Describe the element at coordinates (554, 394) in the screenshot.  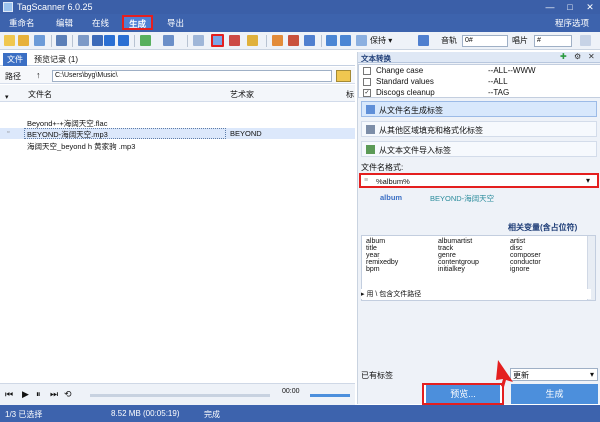
I see `generate-button: 生成` at that location.